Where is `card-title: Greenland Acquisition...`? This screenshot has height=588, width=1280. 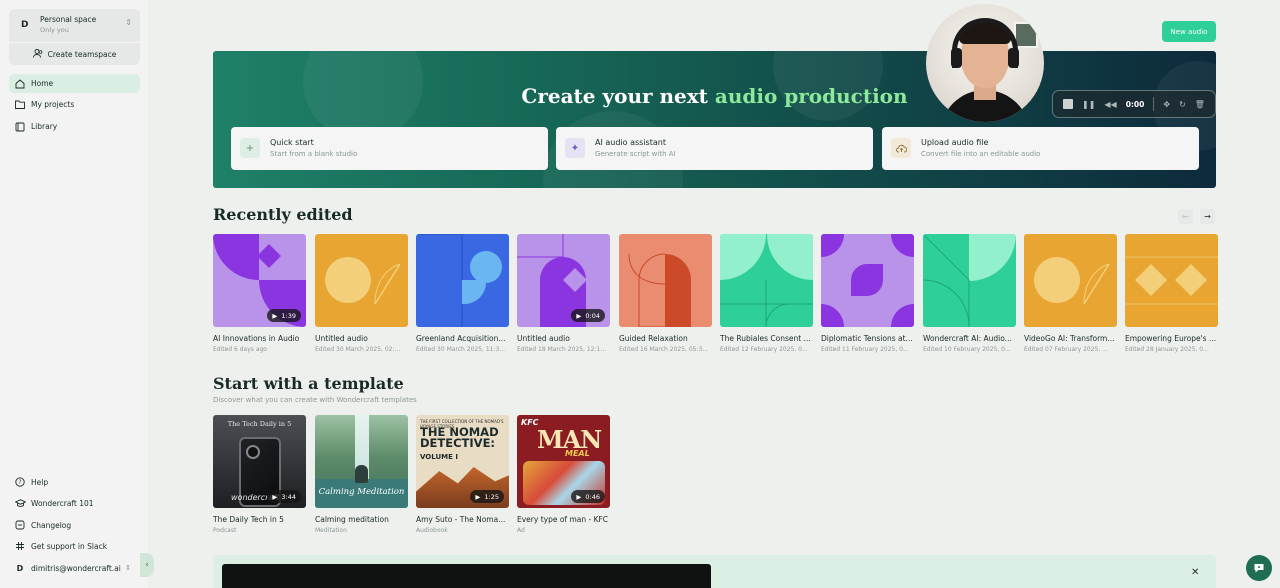 card-title: Greenland Acquisition... is located at coordinates (461, 338).